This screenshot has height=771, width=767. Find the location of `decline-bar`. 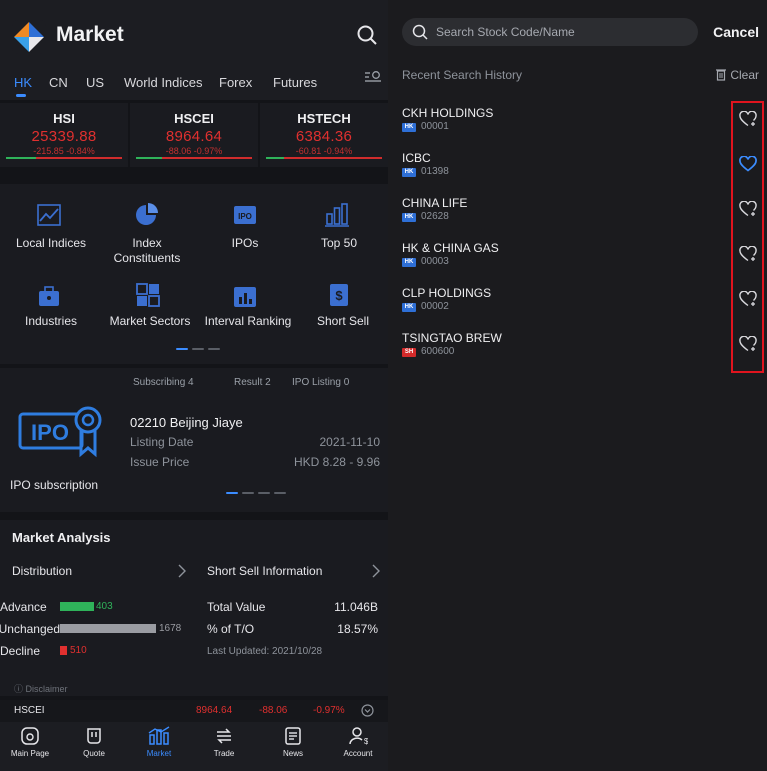

decline-bar is located at coordinates (63, 650).